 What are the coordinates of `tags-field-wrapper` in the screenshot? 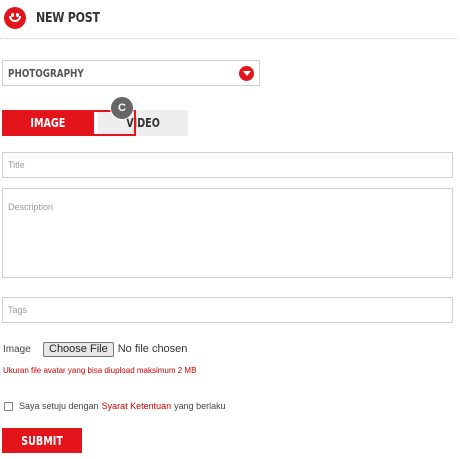 It's located at (227, 310).